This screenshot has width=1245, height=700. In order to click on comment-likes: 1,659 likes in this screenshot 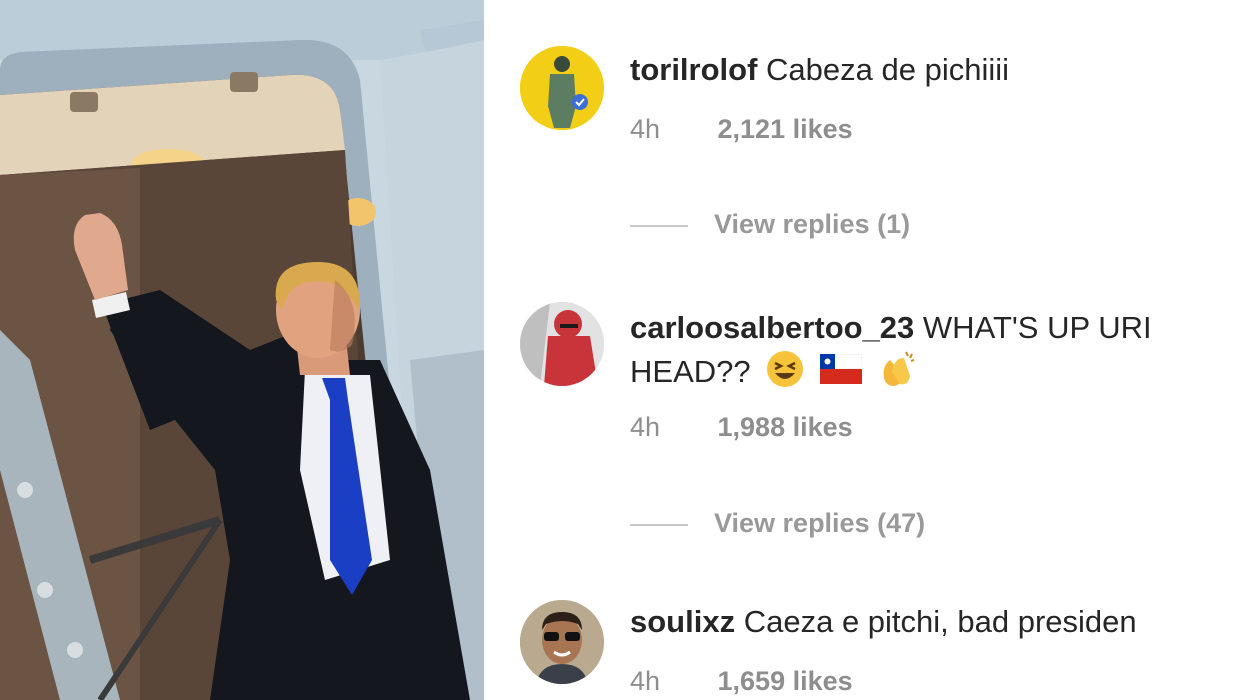, I will do `click(785, 681)`.